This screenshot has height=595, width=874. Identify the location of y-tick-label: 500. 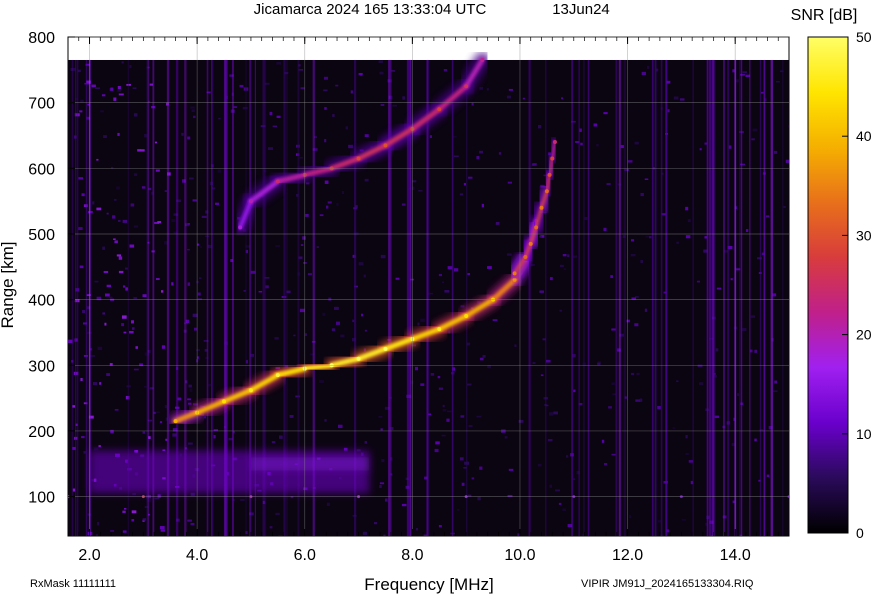
(41, 235).